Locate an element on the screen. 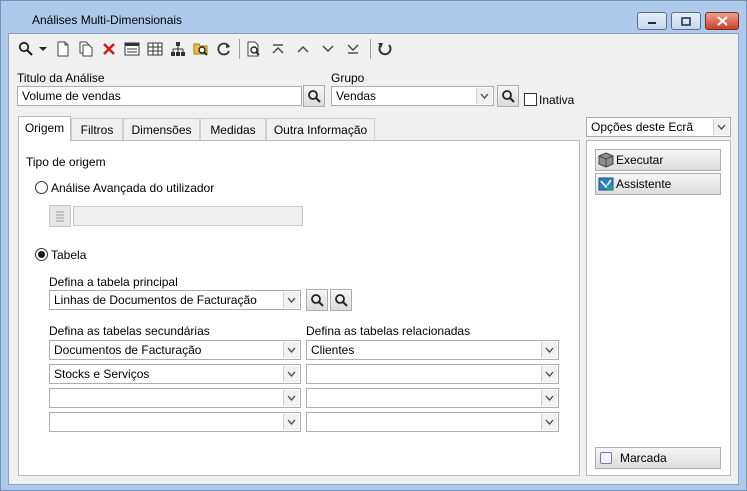  toolbar is located at coordinates (373, 49).